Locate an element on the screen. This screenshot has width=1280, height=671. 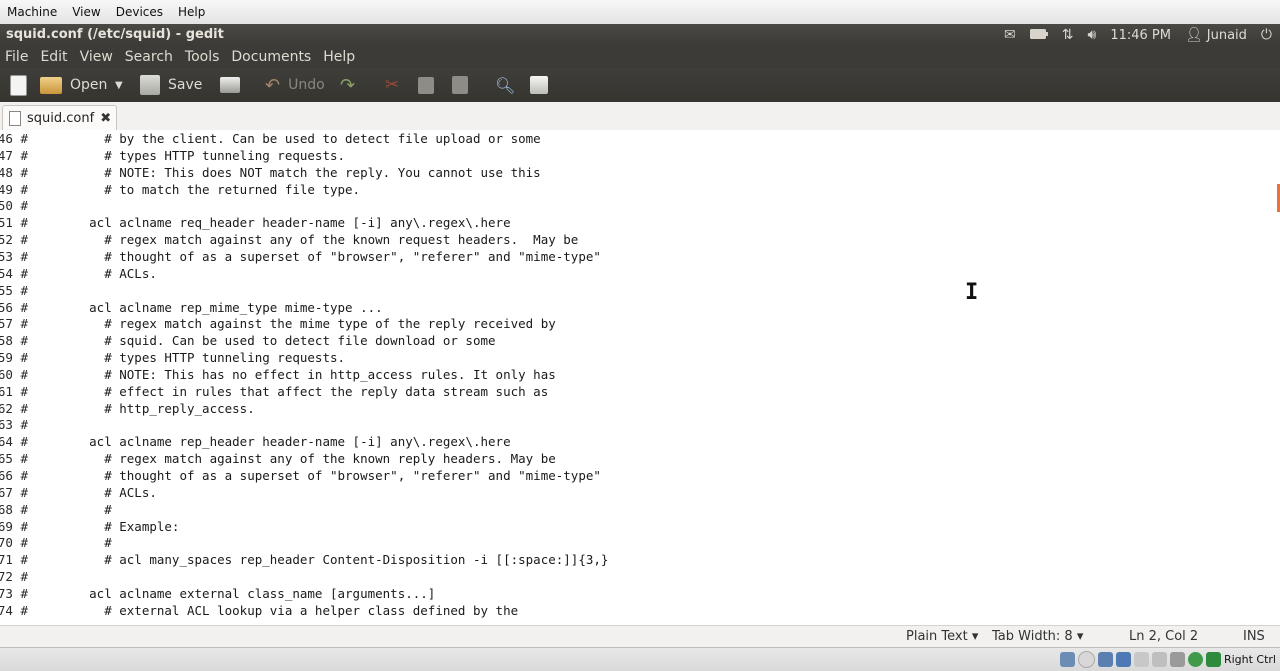
user-menu: 👤︎ Junaid is located at coordinates (1216, 35).